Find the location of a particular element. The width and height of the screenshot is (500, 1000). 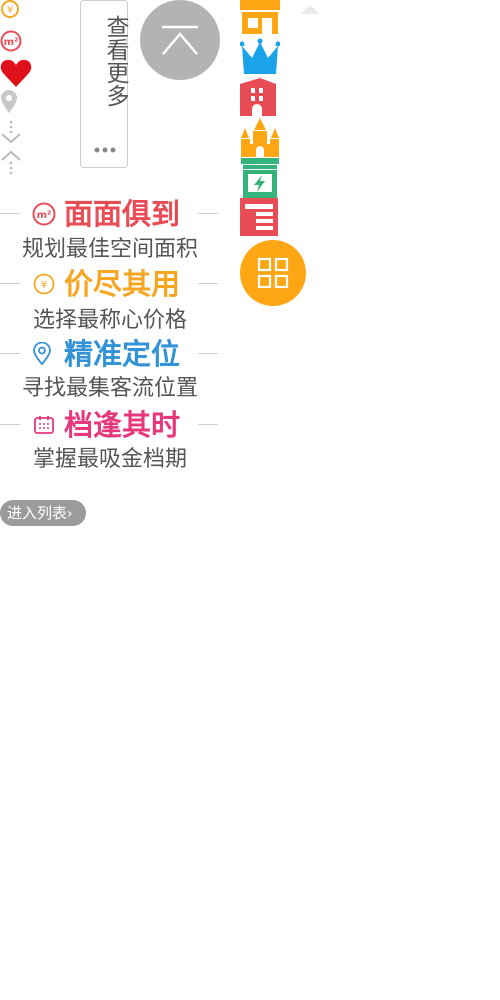

grid-menu-button is located at coordinates (273, 273).